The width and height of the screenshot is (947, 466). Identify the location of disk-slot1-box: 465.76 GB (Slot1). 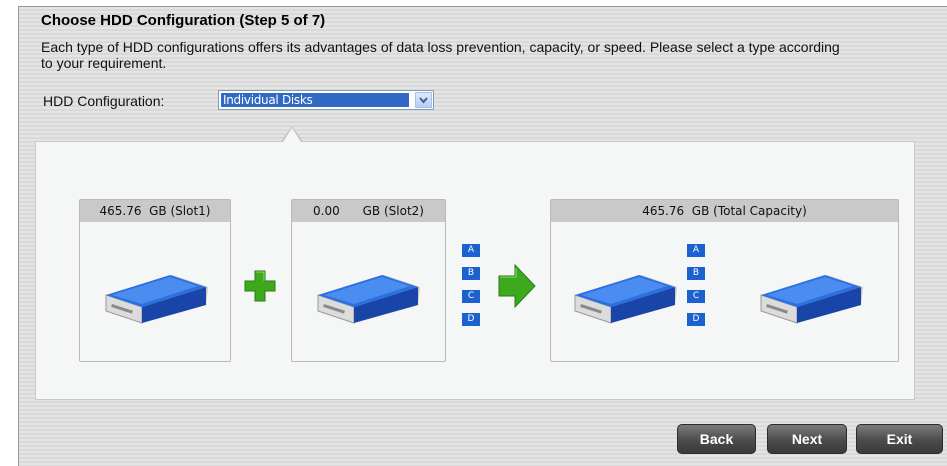
(155, 280).